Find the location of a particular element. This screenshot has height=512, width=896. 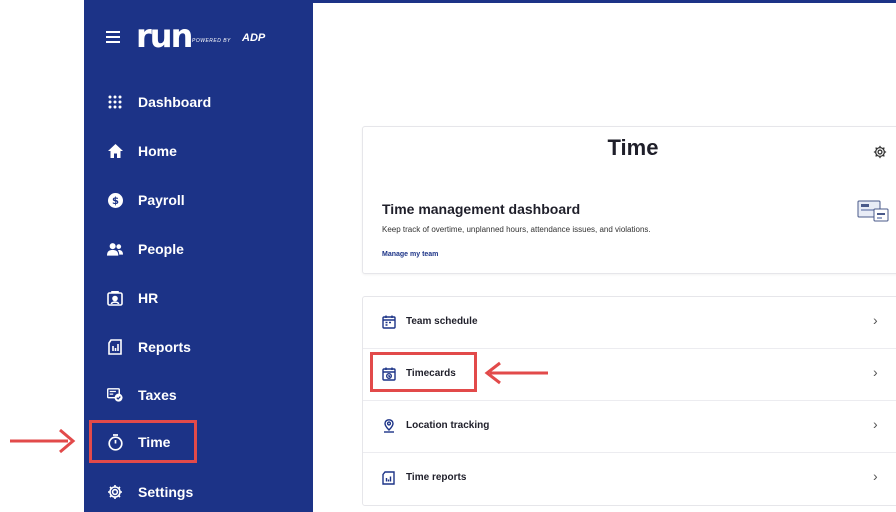

reports-icon is located at coordinates (115, 347).